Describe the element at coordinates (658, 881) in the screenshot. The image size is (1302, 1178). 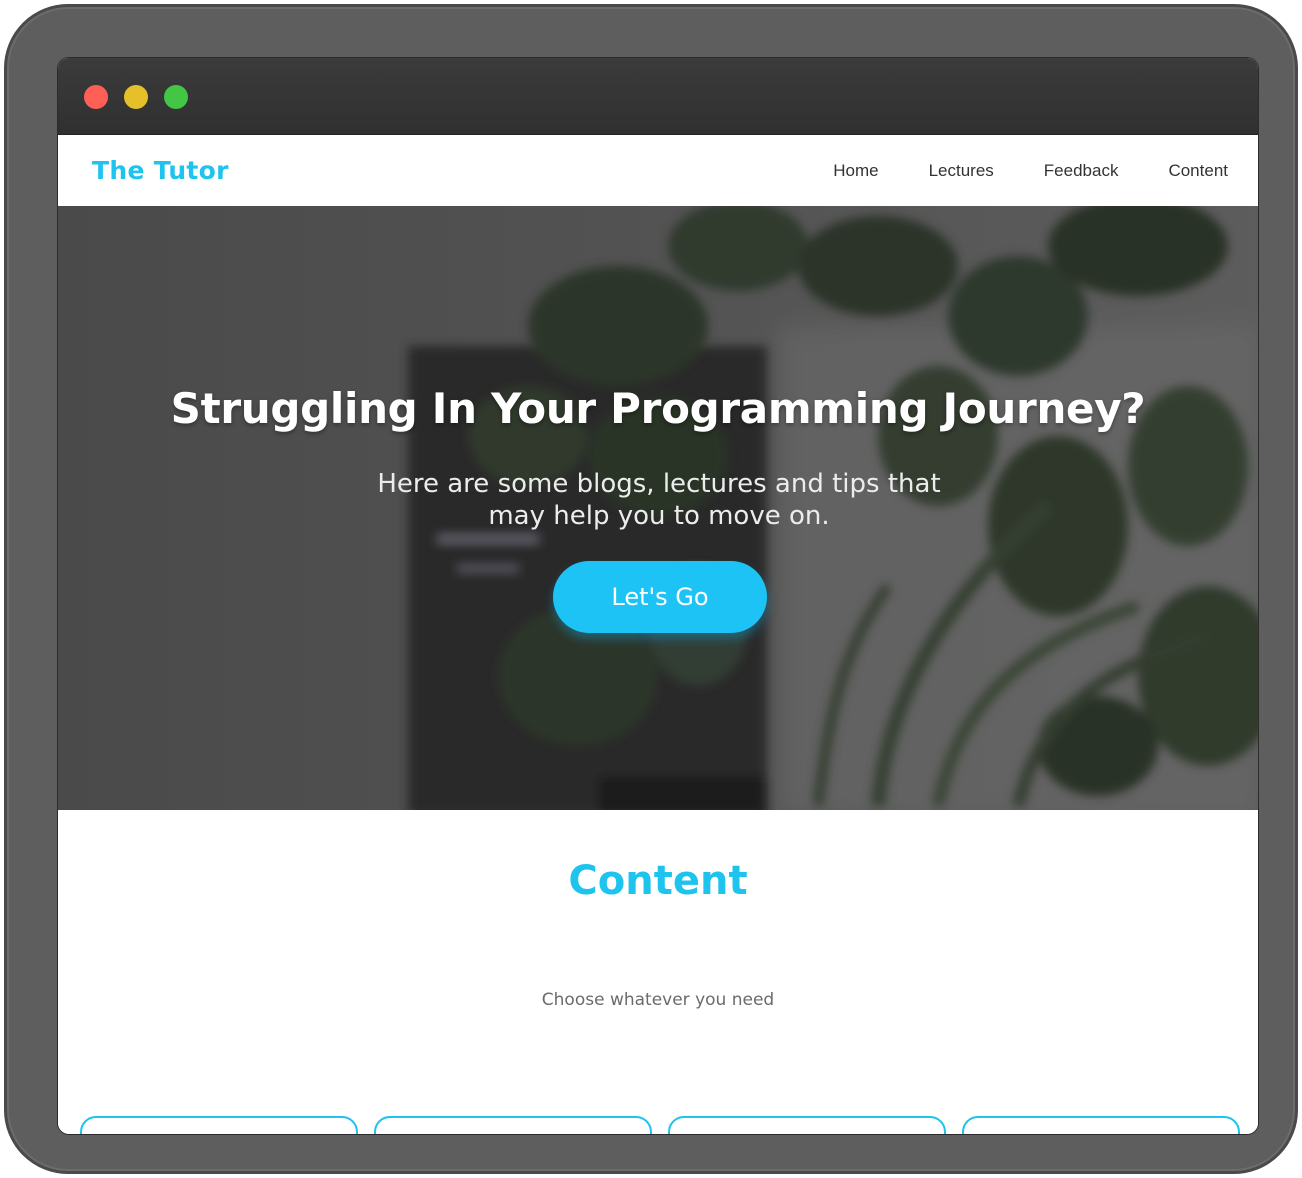
I see `content-title: Content` at that location.